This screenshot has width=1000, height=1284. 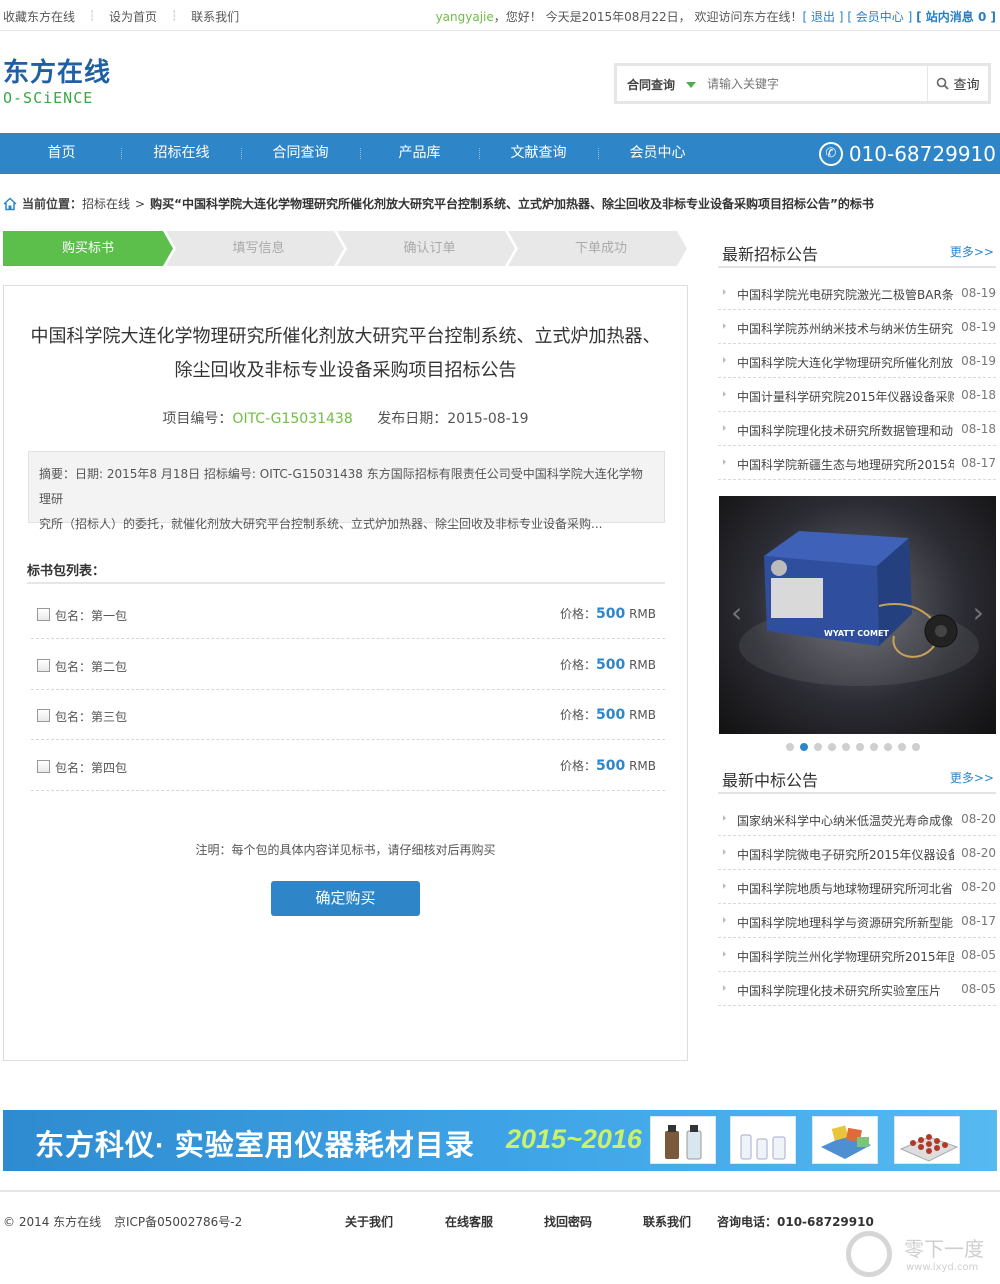 I want to click on package-name: 包名：第四包, so click(x=91, y=768).